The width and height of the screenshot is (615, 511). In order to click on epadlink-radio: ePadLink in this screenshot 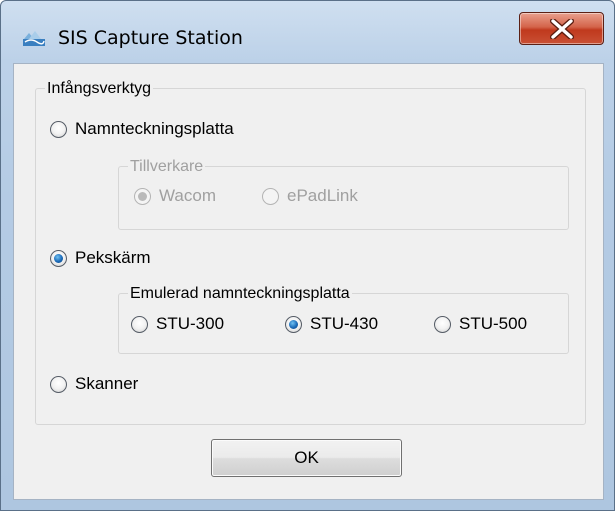, I will do `click(310, 196)`.